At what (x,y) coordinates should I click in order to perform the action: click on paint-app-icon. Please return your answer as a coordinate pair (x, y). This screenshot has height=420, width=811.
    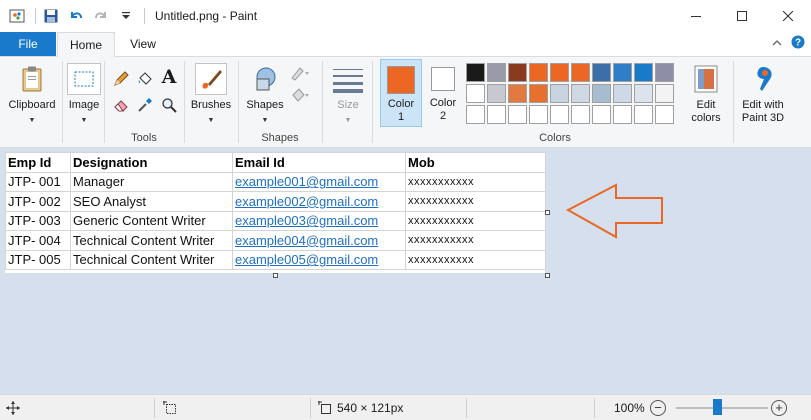
    Looking at the image, I should click on (17, 16).